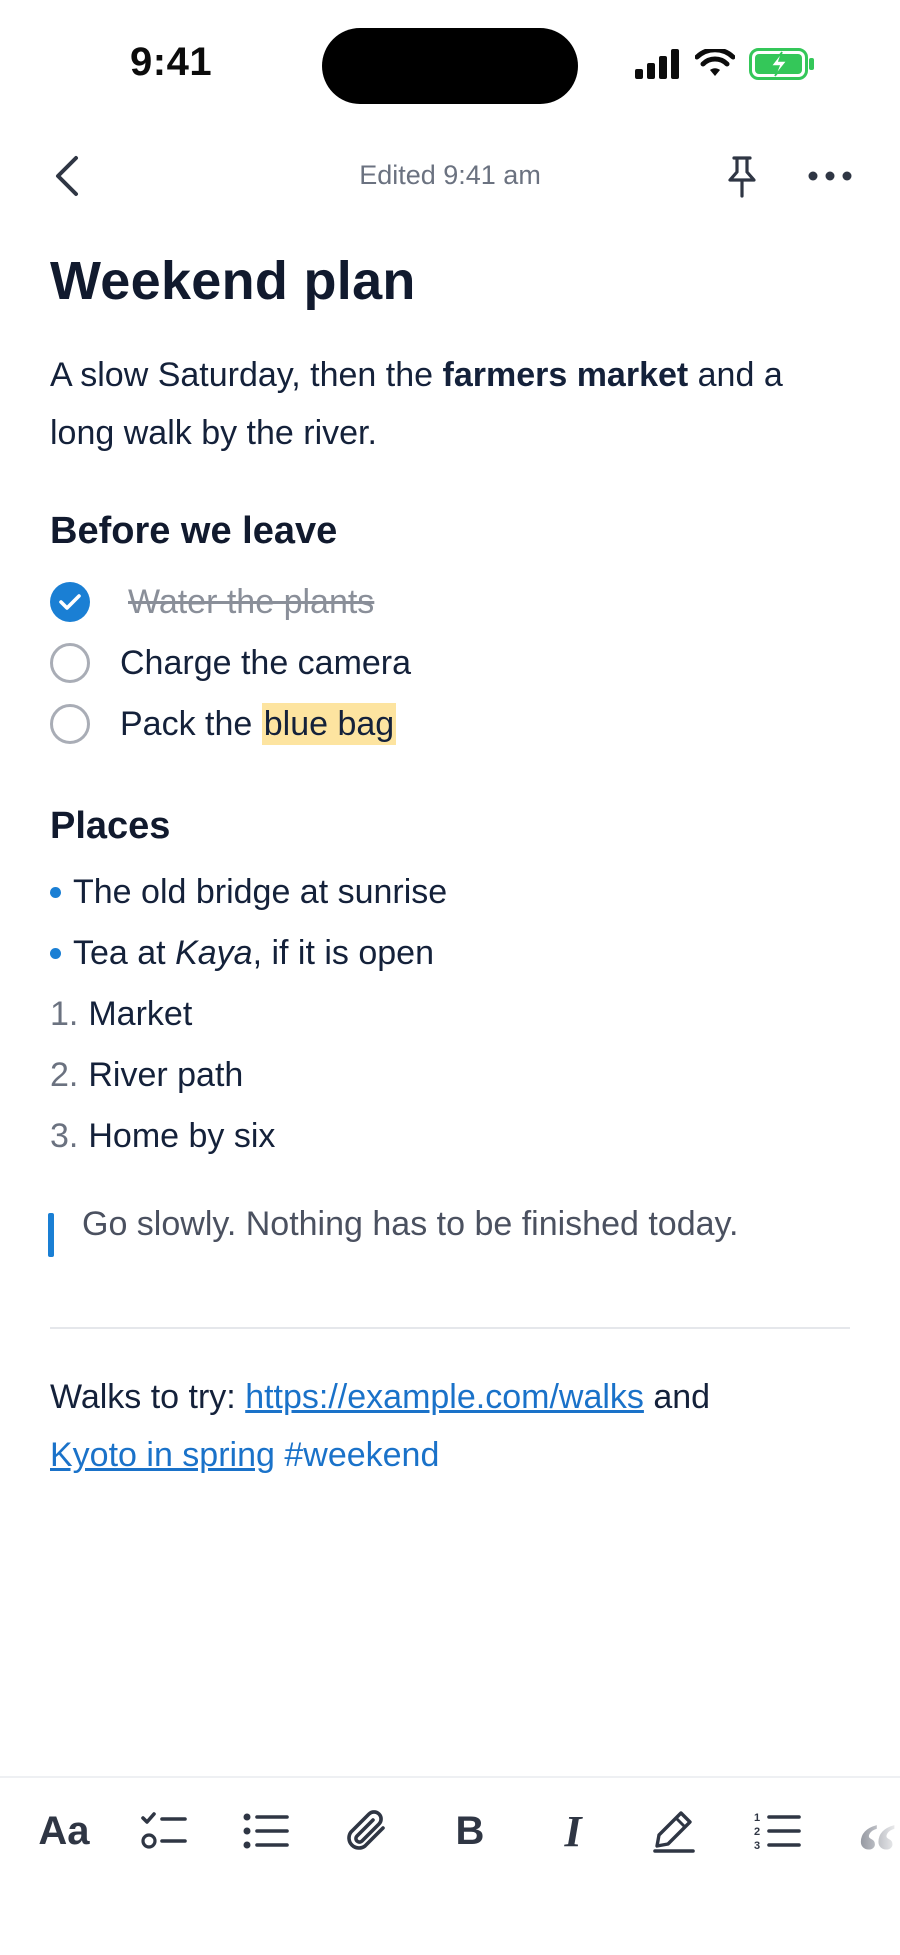 The image size is (900, 1955). I want to click on checkbox-checked-icon, so click(70, 602).